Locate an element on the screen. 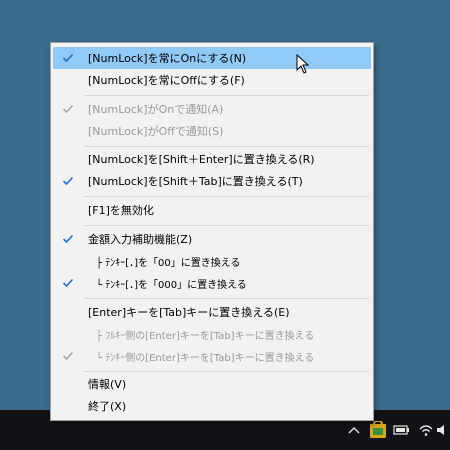  menu-item-label: 終了(X) is located at coordinates (107, 406).